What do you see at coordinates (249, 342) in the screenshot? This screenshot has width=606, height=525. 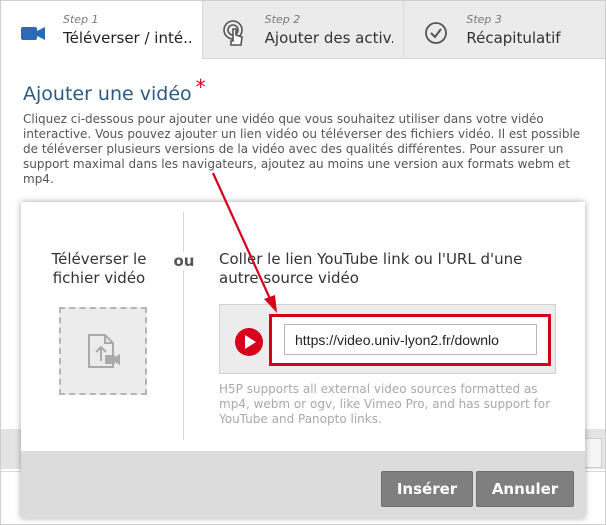 I see `youtube-play-icon` at bounding box center [249, 342].